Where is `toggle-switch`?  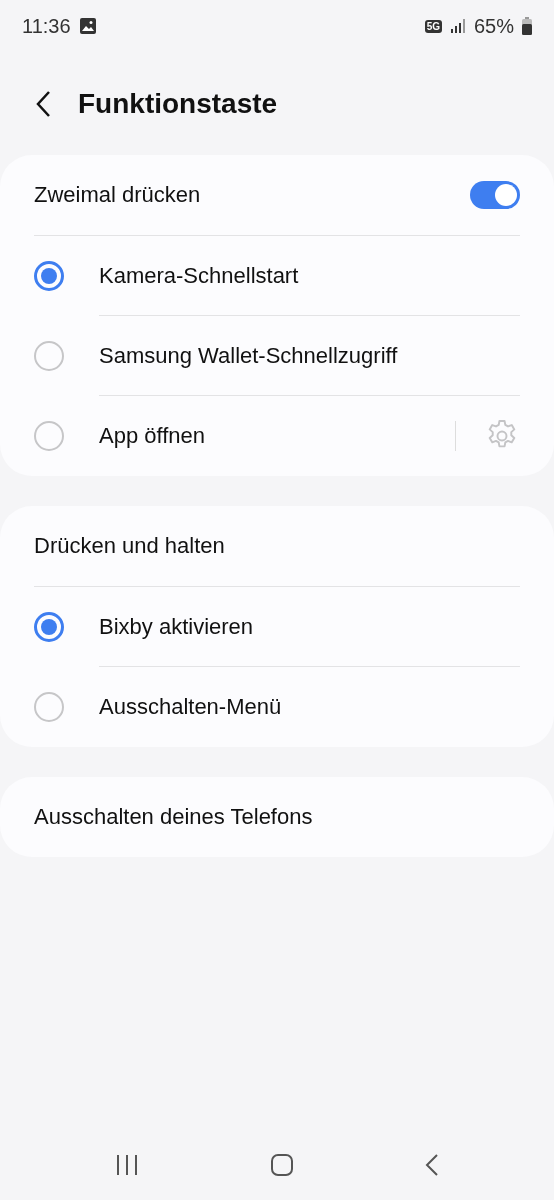
toggle-switch is located at coordinates (495, 195).